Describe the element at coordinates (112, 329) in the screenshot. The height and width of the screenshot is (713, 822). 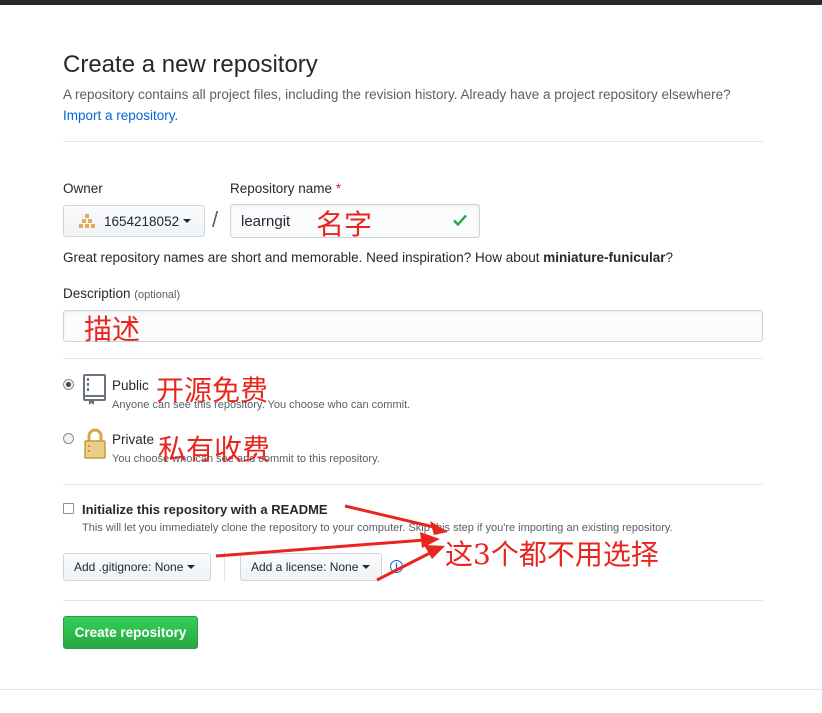
I see `annotation-description: 描述` at that location.